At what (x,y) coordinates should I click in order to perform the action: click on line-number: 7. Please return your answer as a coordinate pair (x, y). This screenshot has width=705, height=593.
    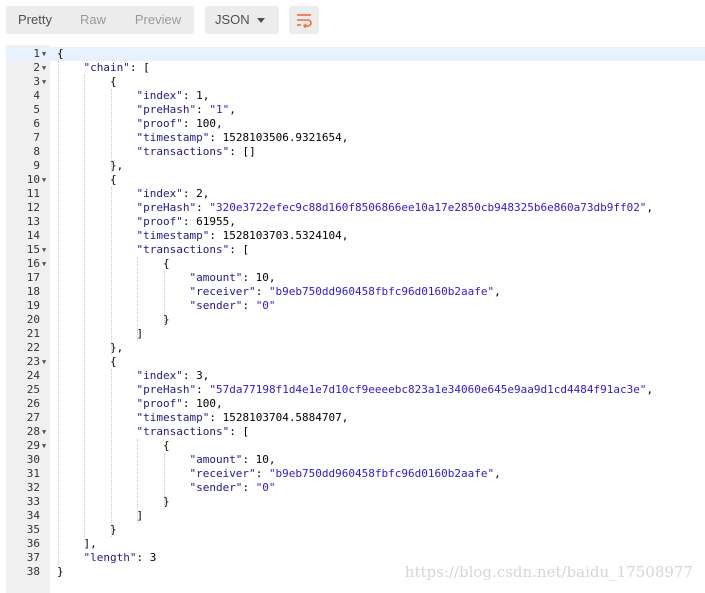
    Looking at the image, I should click on (36, 137).